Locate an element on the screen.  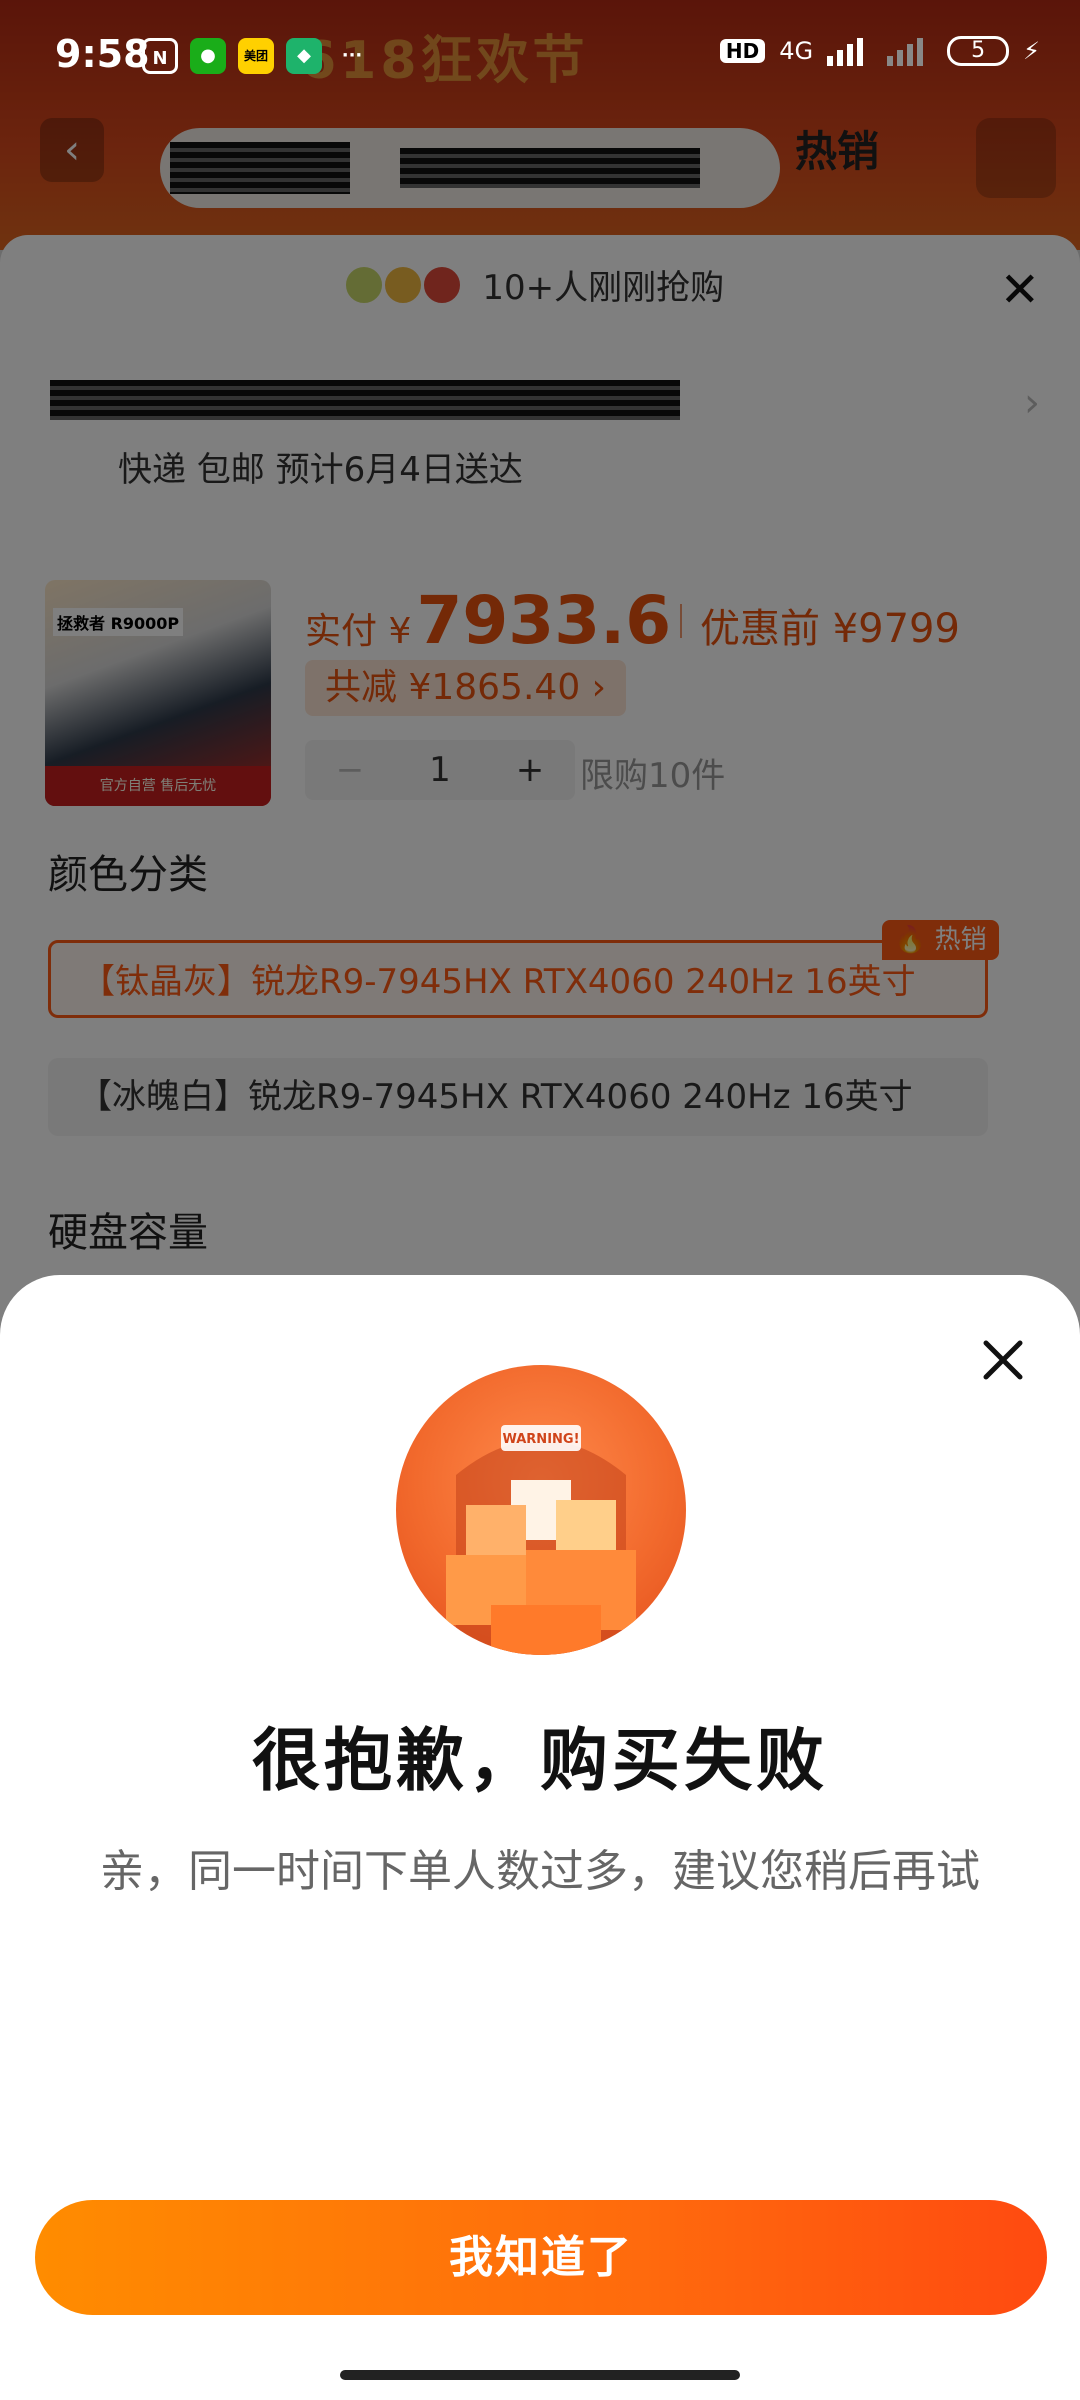
clock: 9:58 is located at coordinates (102, 54).